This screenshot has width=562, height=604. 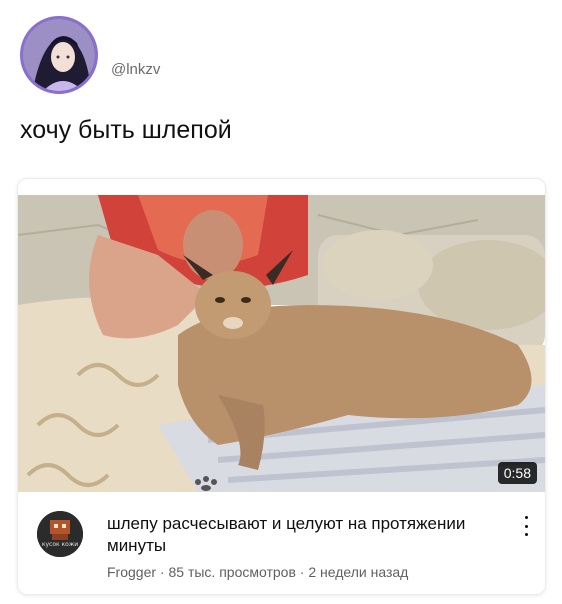 What do you see at coordinates (131, 572) in the screenshot?
I see `channel-name: Frogger` at bounding box center [131, 572].